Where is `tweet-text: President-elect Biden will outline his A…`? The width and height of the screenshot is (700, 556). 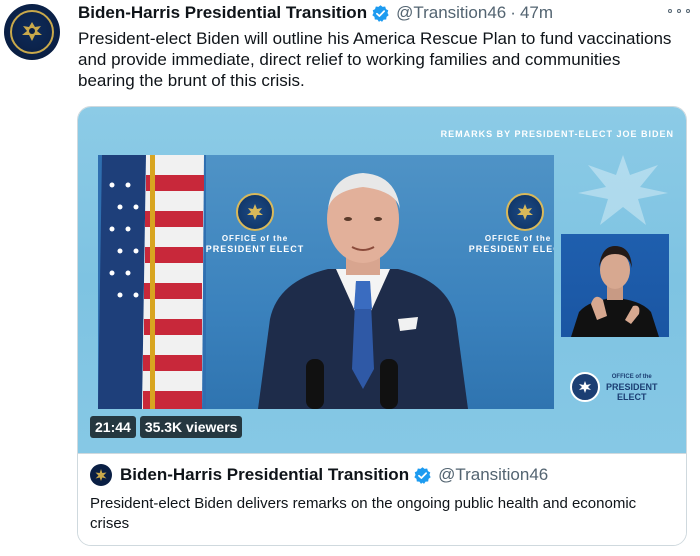
tweet-text: President-elect Biden will outline his A… is located at coordinates (375, 59).